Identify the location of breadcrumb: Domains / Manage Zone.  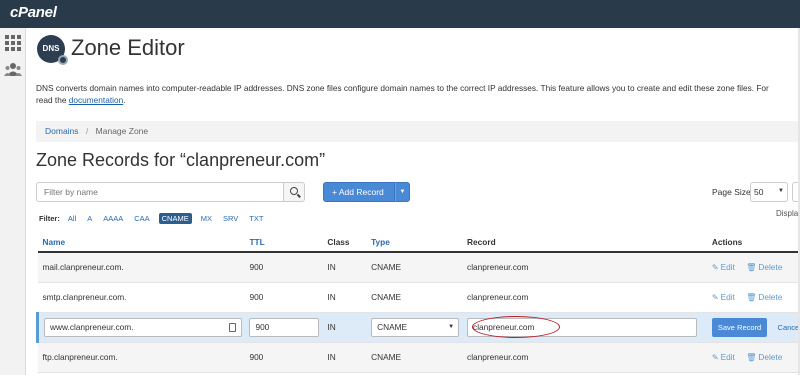
(418, 131).